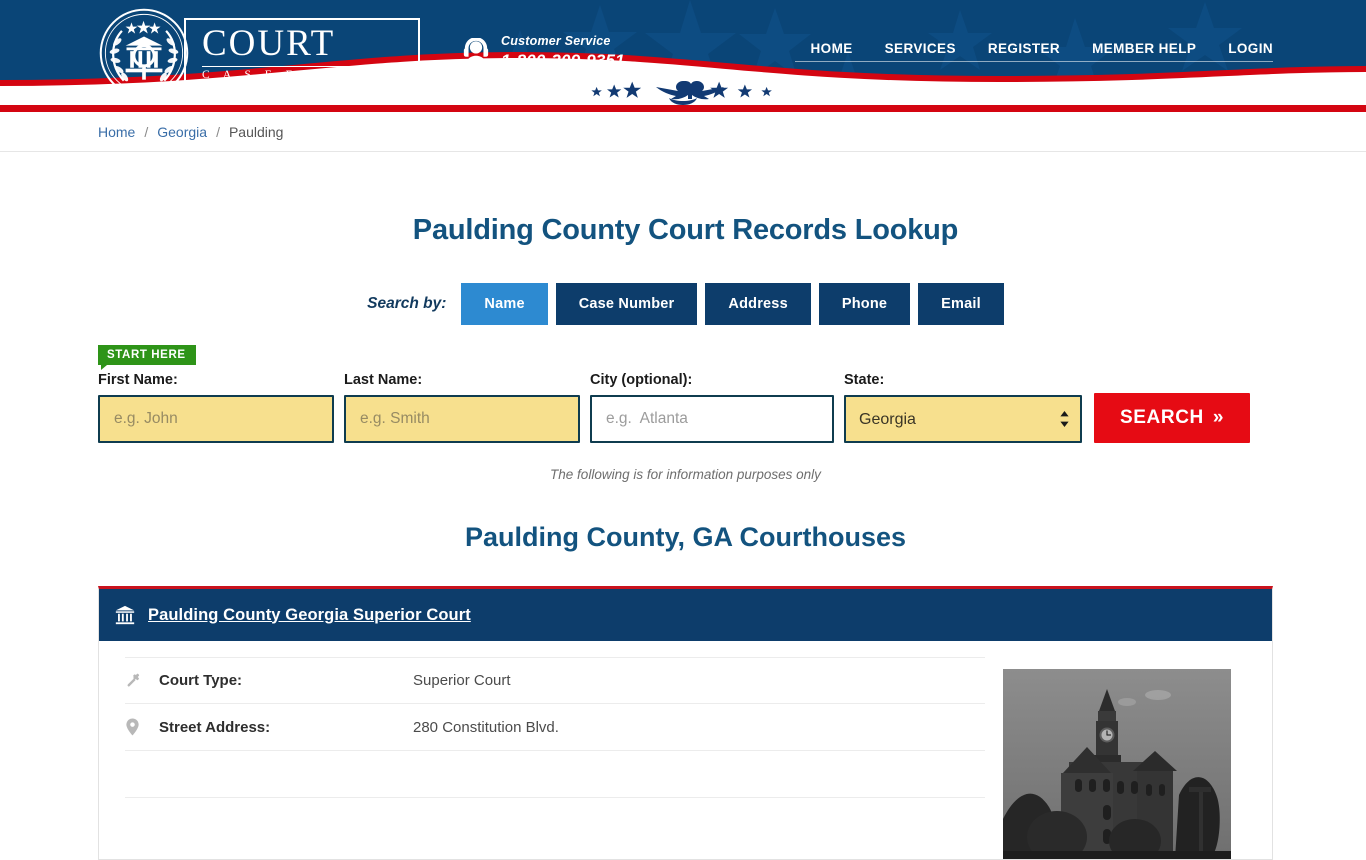 This screenshot has width=1366, height=860. I want to click on table-row: Street Address: 280 Constitution Blvd., so click(555, 727).